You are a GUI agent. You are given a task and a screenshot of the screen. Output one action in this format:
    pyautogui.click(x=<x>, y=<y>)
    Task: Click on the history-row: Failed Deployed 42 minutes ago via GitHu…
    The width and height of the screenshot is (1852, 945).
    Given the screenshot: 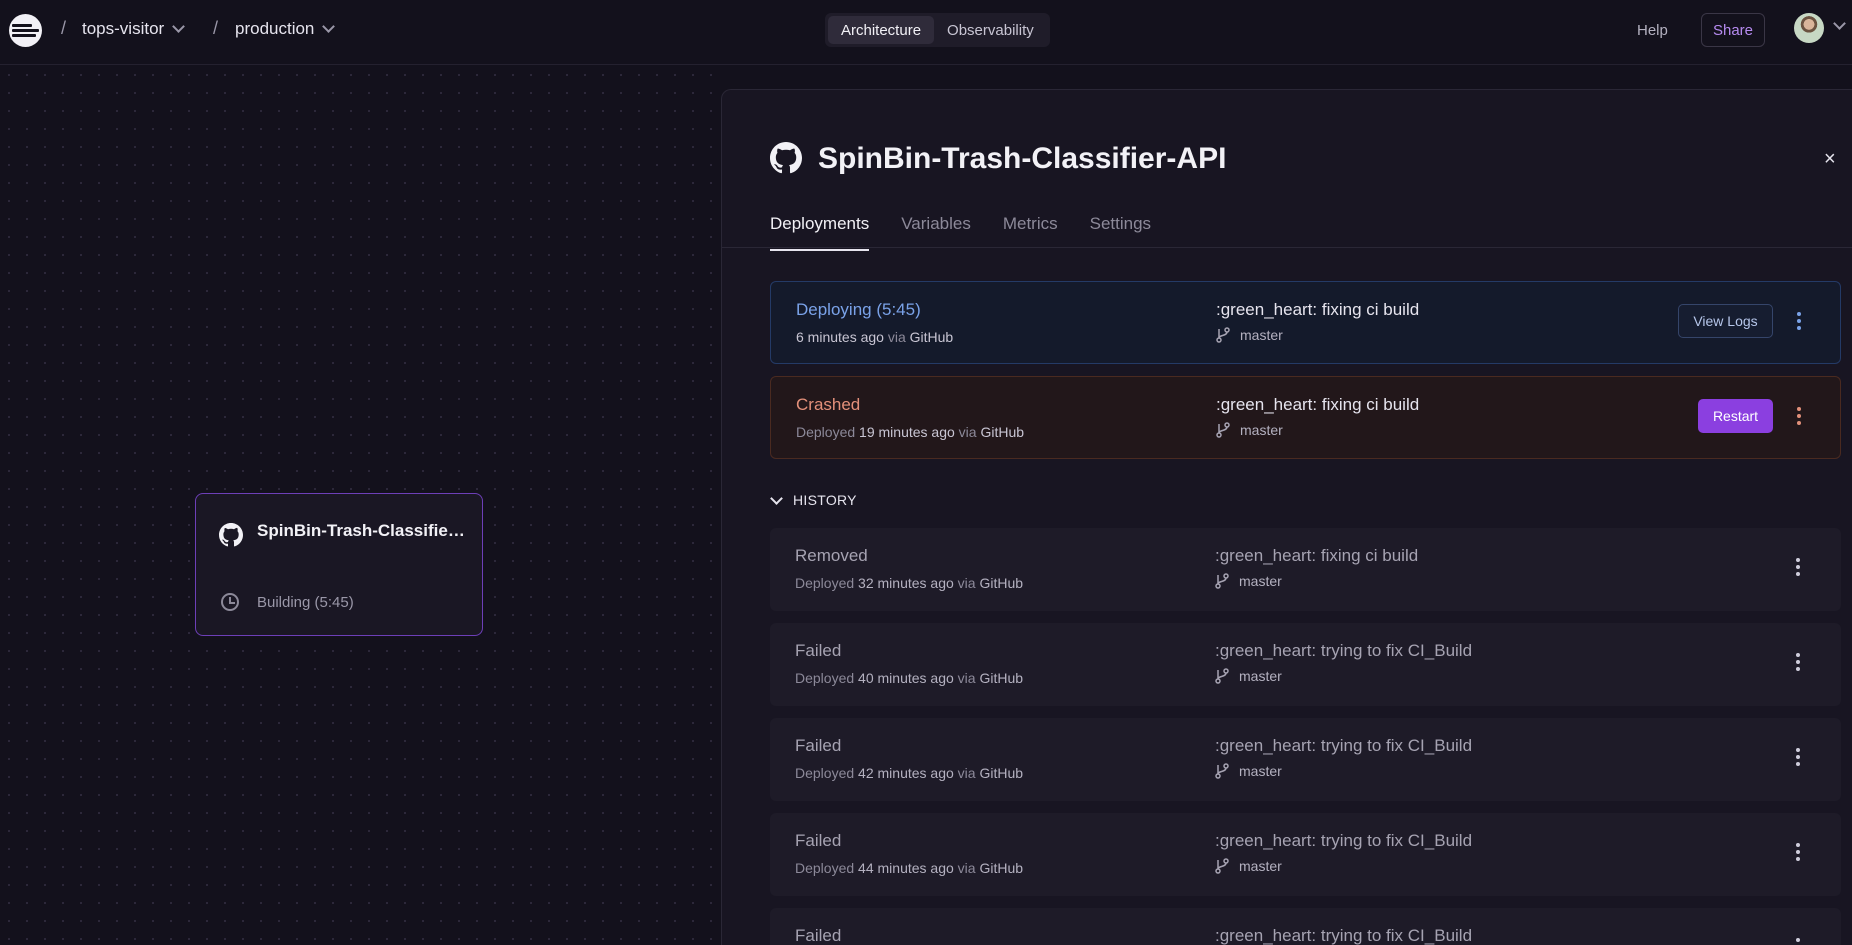 What is the action you would take?
    pyautogui.click(x=1305, y=759)
    